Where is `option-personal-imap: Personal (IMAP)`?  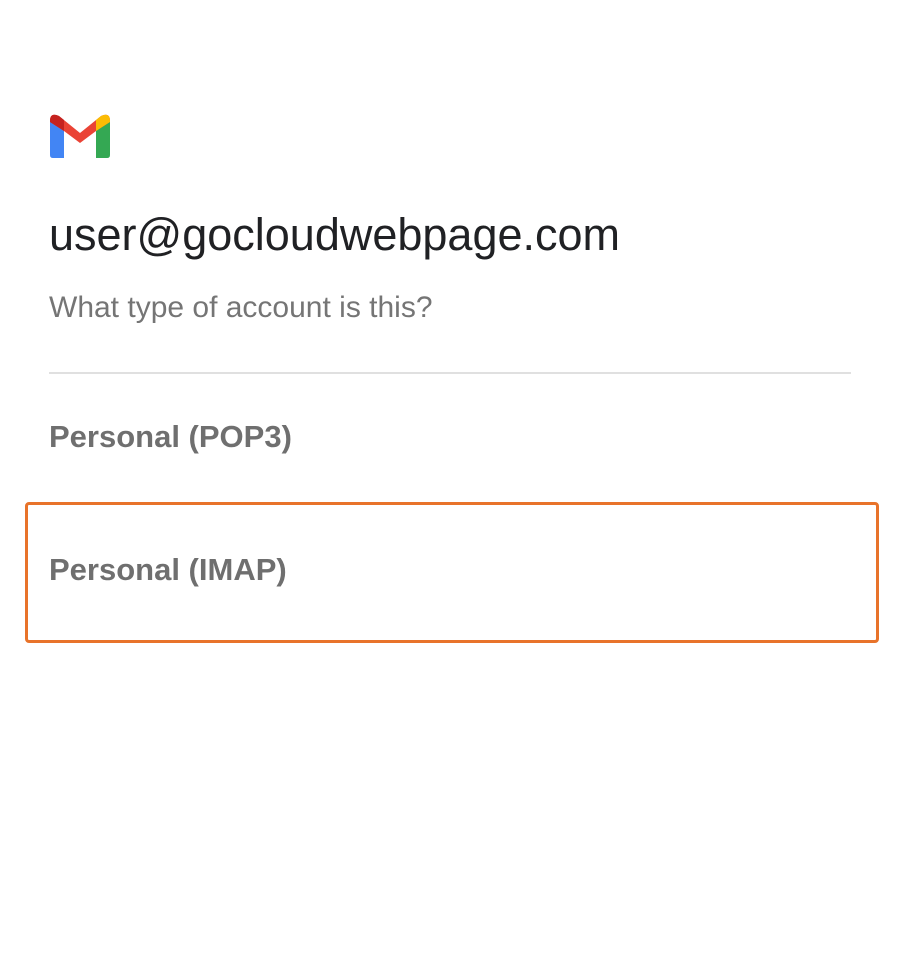 option-personal-imap: Personal (IMAP) is located at coordinates (450, 572).